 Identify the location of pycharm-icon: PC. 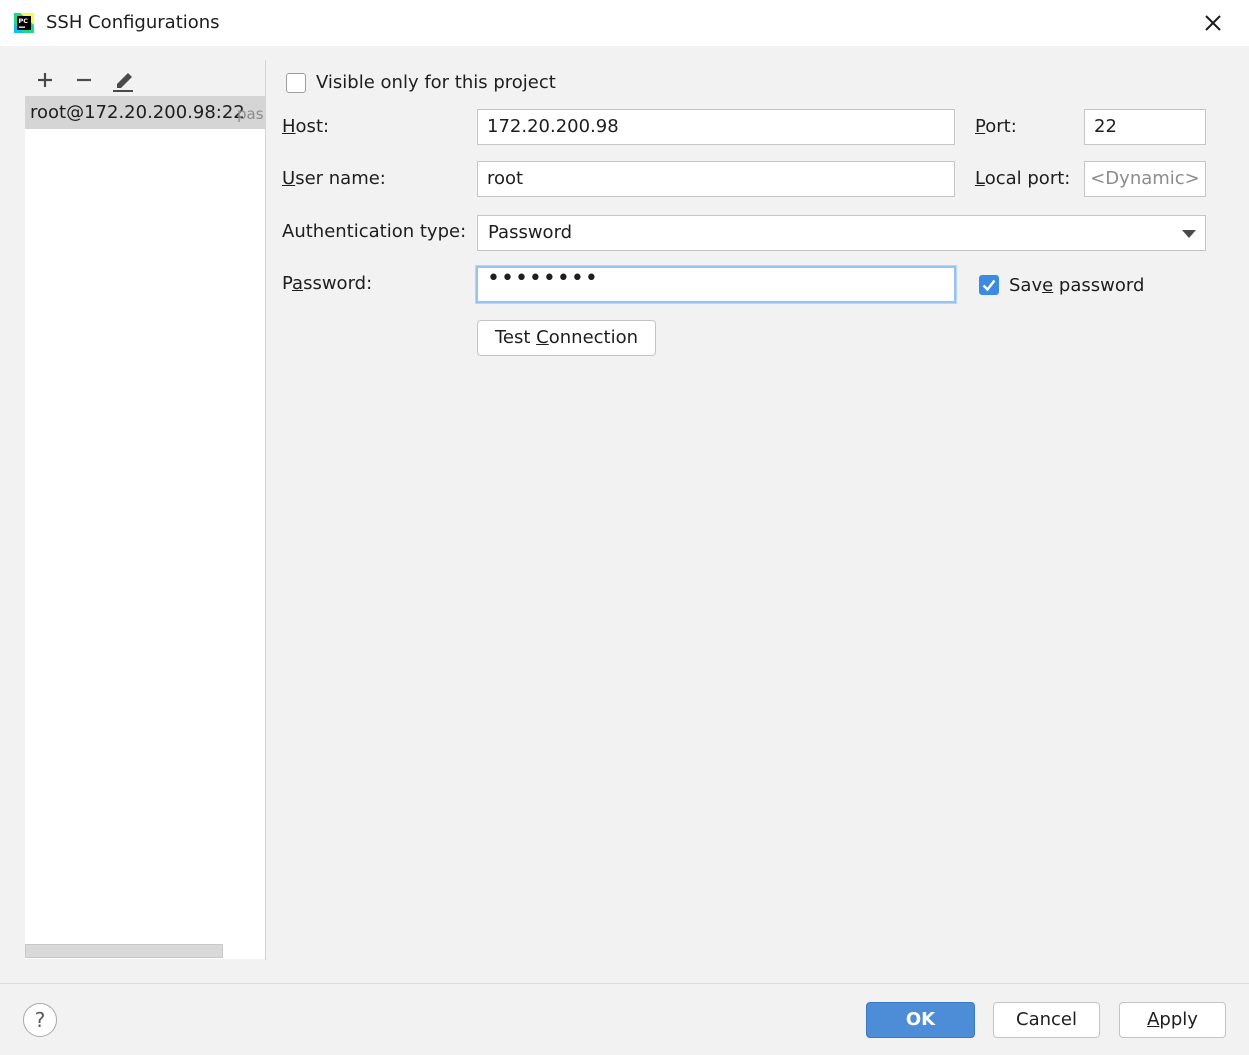
(24, 23).